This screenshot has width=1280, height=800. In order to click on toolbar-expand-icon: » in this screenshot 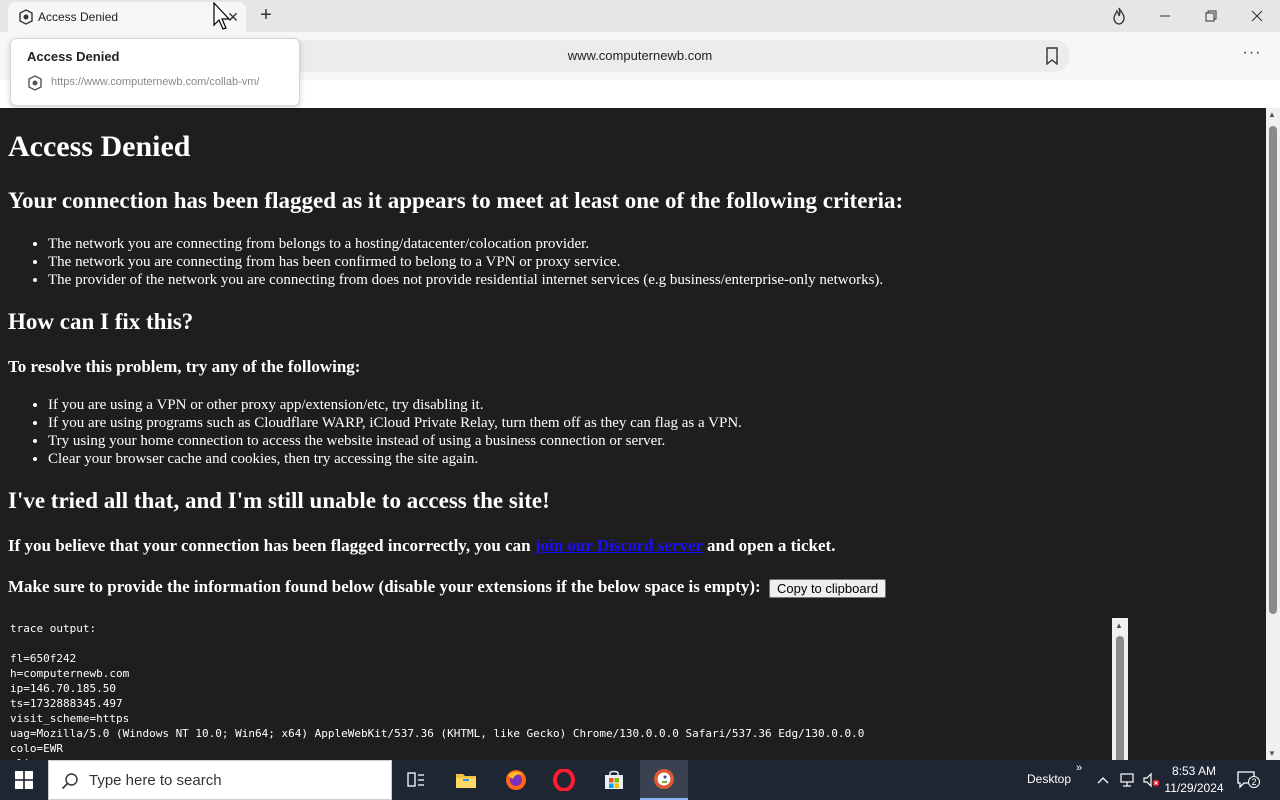, I will do `click(1079, 768)`.